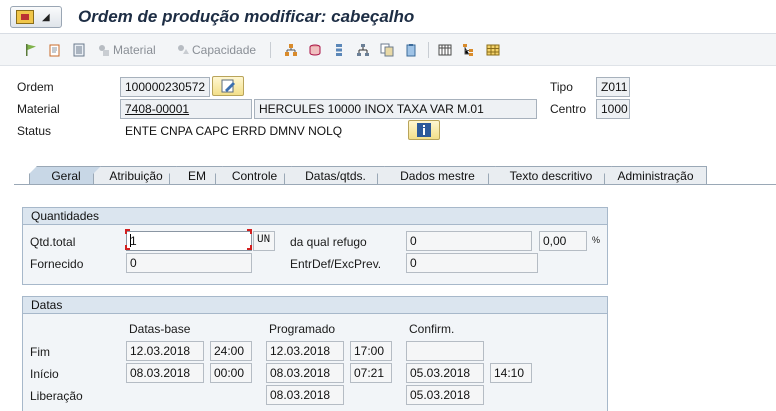 The width and height of the screenshot is (776, 411). Describe the element at coordinates (36, 17) in the screenshot. I see `system-menu-button: ◢` at that location.